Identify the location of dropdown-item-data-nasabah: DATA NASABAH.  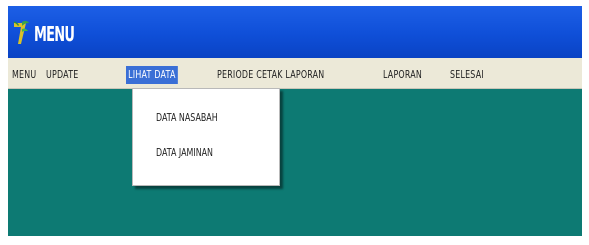
(187, 118).